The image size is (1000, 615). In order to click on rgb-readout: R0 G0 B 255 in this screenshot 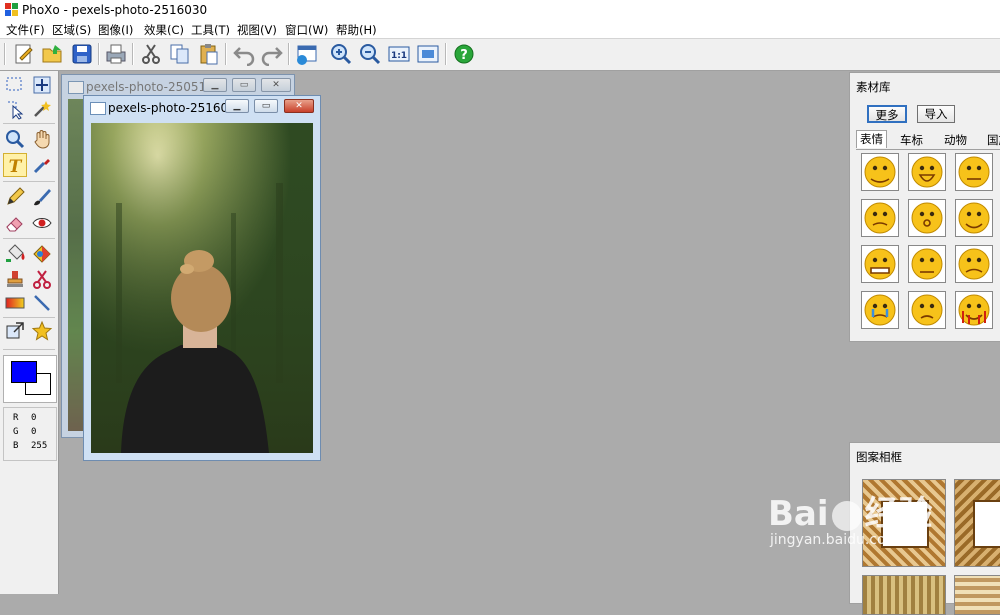, I will do `click(30, 434)`.